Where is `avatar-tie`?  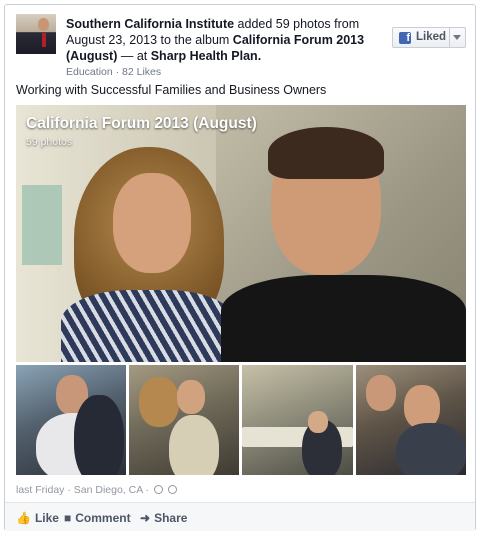 avatar-tie is located at coordinates (44, 40).